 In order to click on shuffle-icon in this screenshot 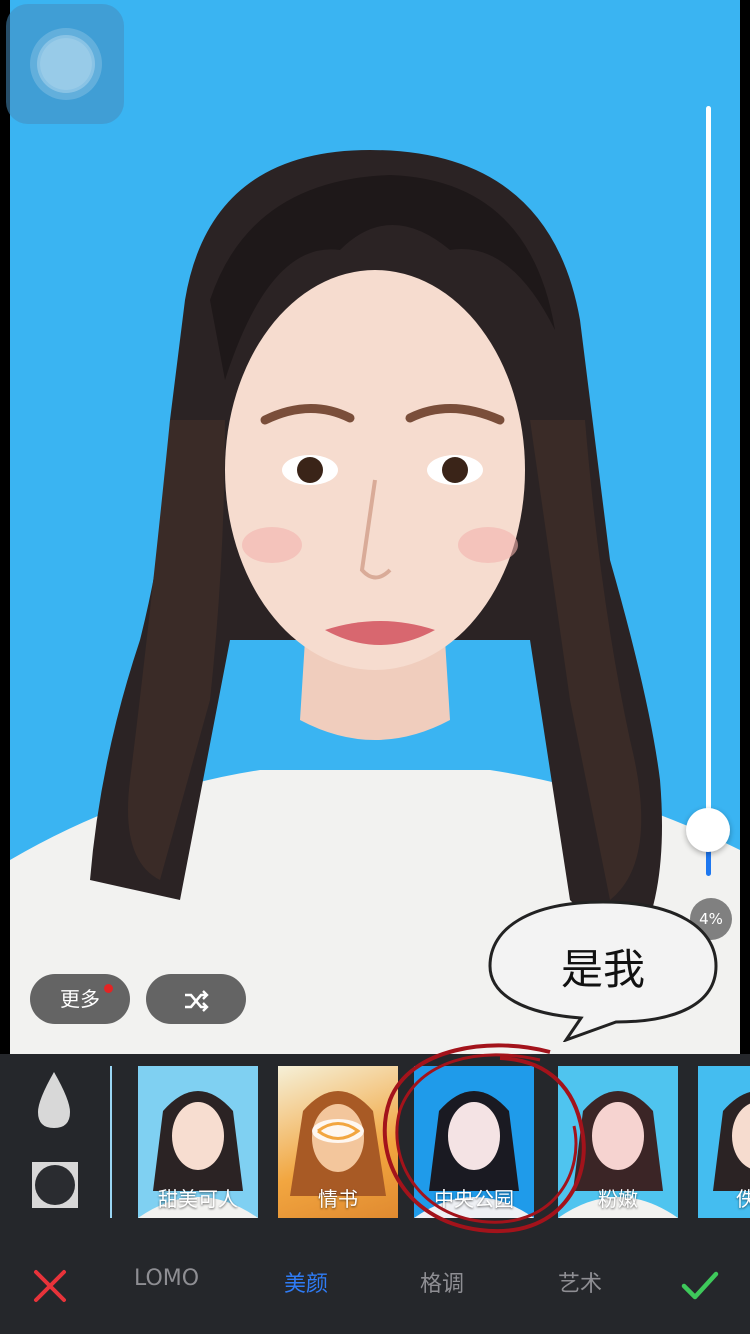, I will do `click(197, 1000)`.